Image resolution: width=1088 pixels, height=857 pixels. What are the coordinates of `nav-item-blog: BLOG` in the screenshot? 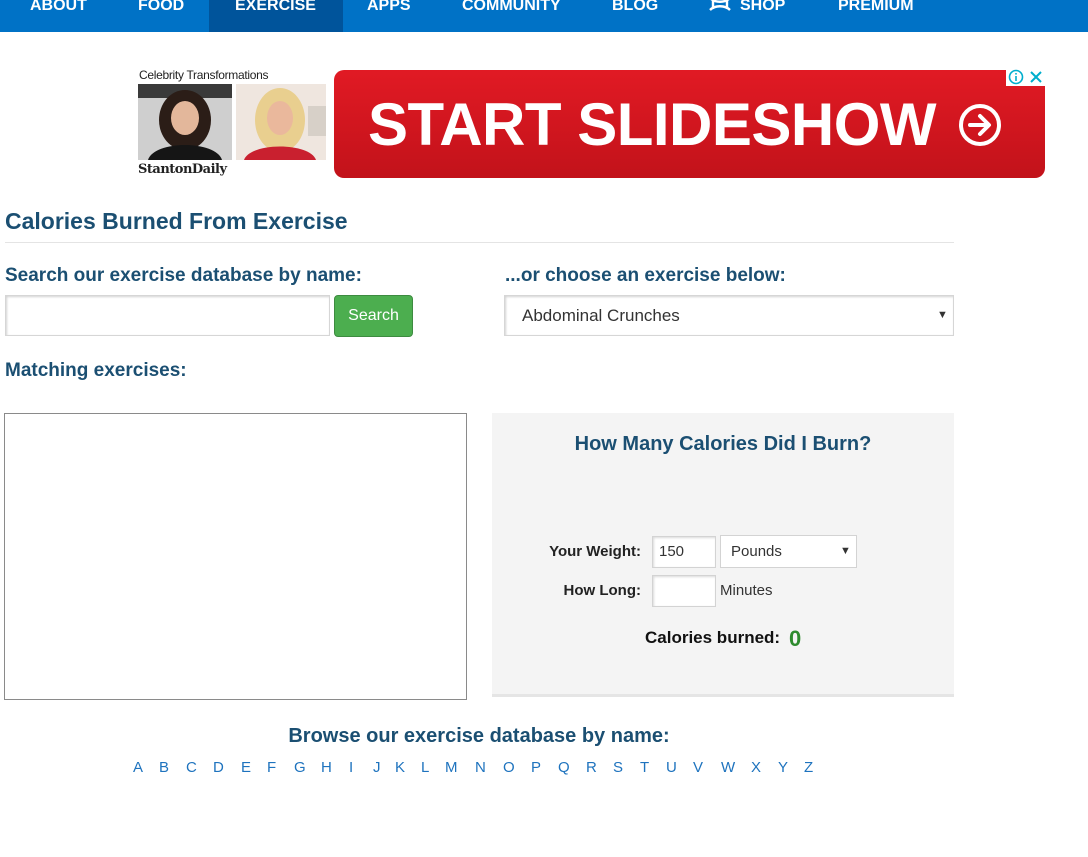 It's located at (635, 16).